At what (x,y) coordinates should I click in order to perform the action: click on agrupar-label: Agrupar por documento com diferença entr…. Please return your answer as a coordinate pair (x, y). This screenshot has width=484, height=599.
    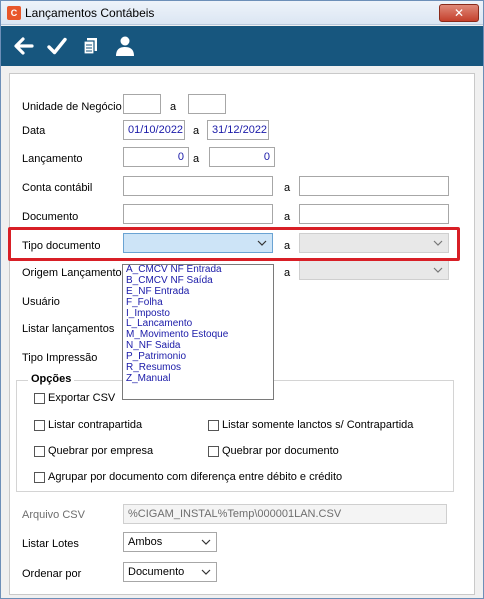
    Looking at the image, I should click on (195, 477).